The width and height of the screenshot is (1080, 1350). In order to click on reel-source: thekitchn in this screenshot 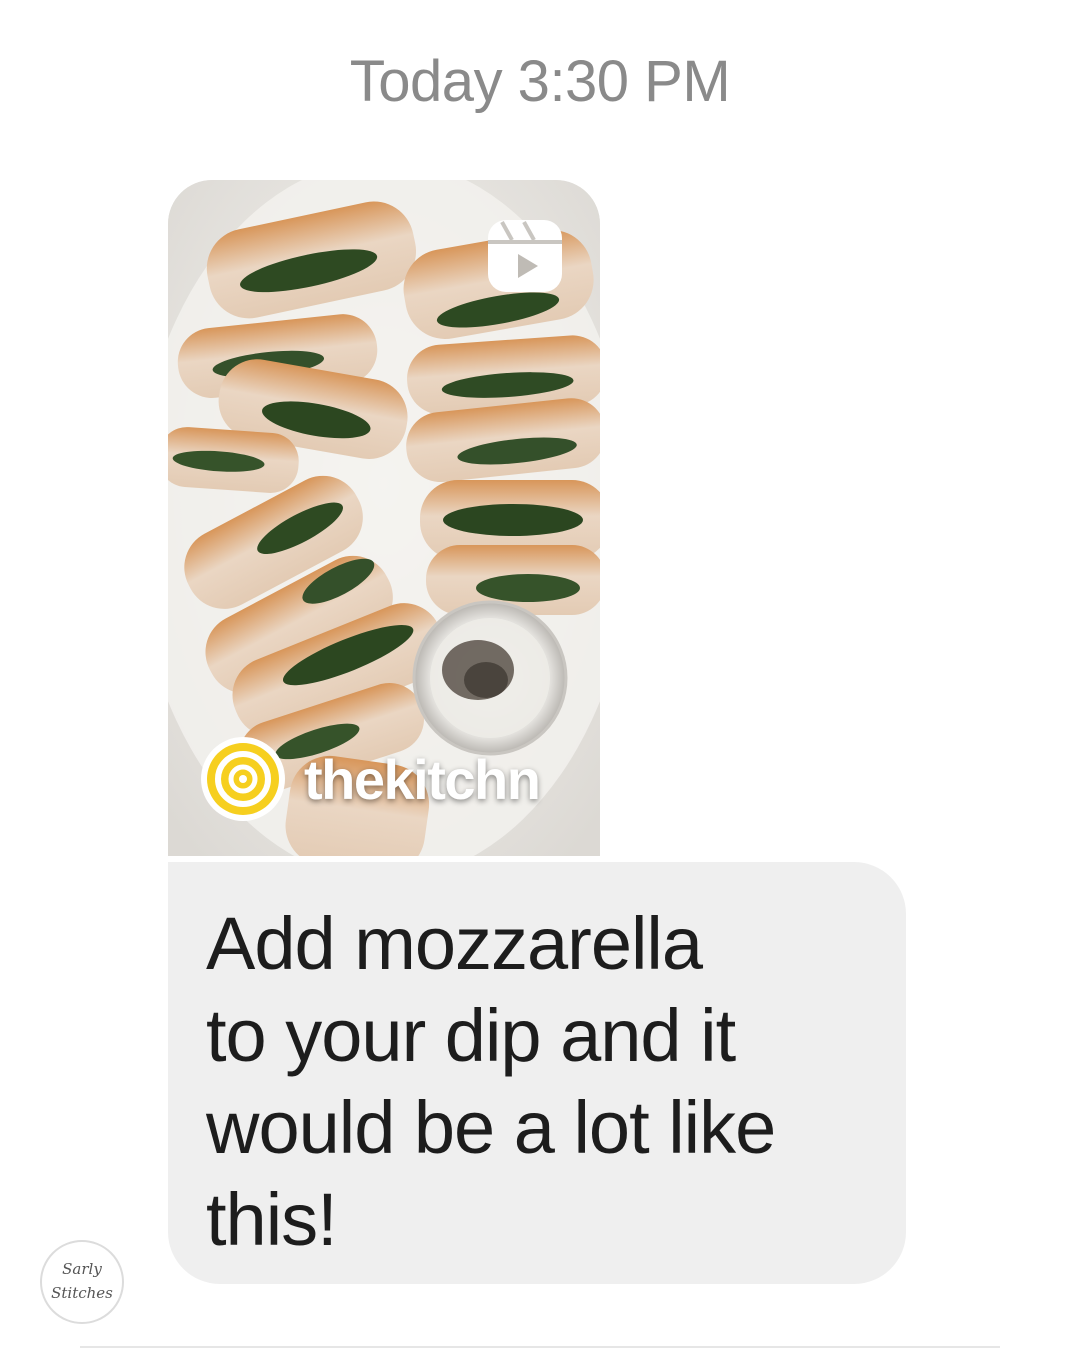, I will do `click(370, 779)`.